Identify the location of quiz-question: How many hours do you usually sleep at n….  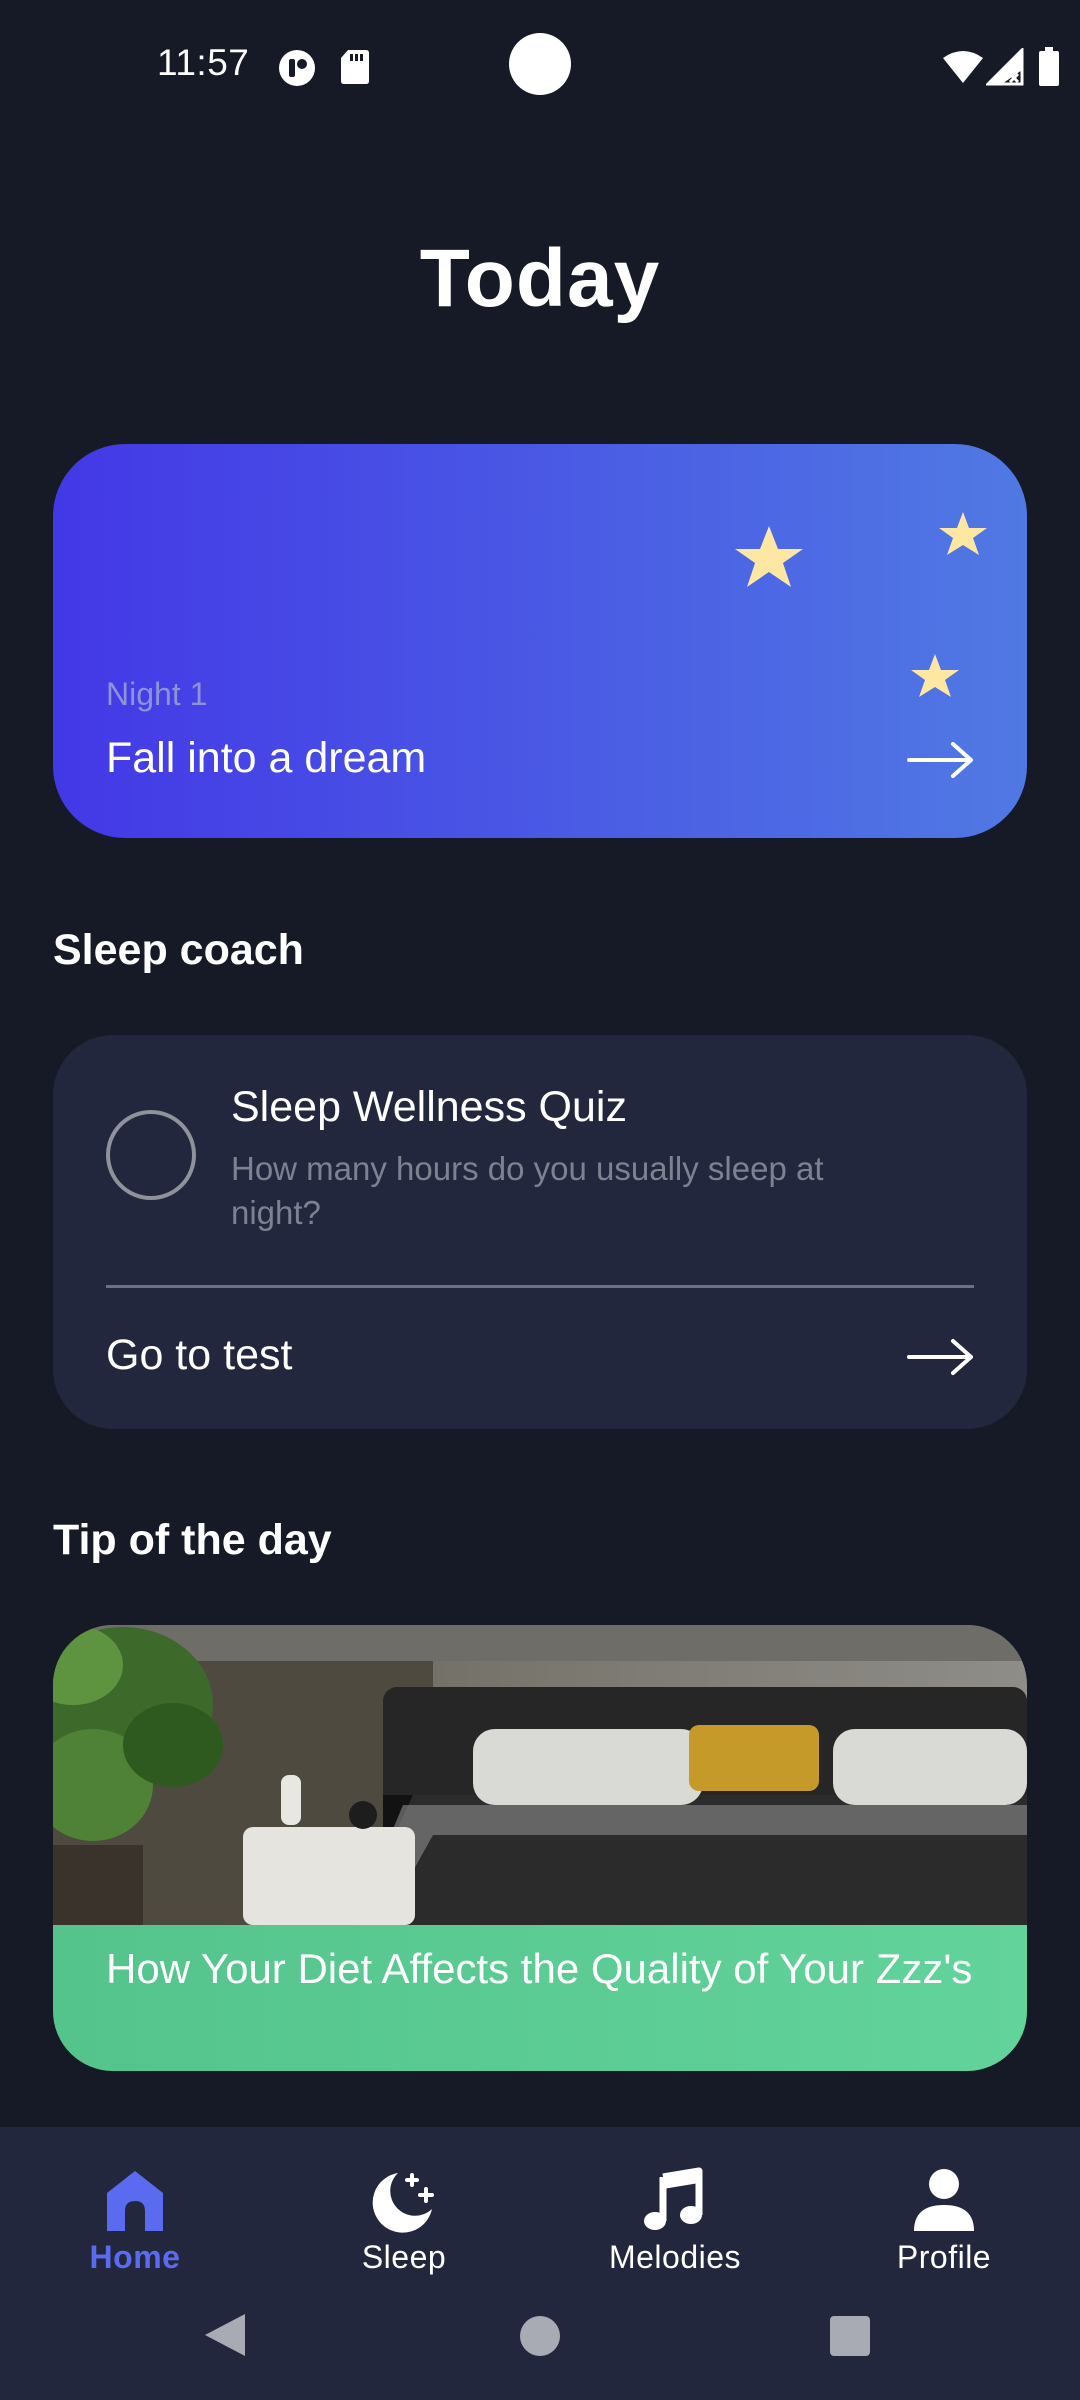
(527, 1190).